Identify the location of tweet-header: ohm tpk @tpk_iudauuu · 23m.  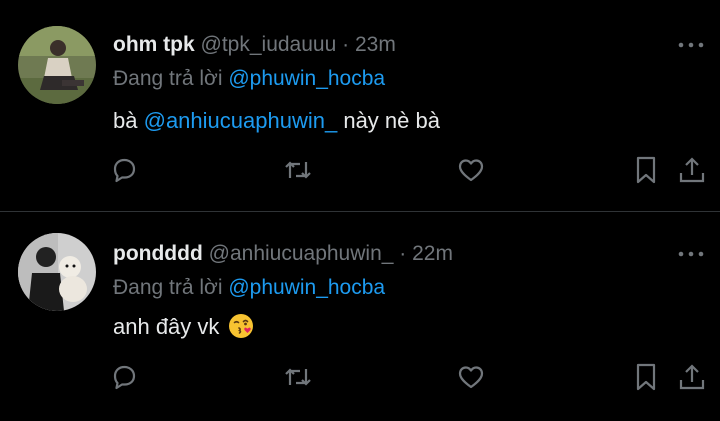
(254, 45).